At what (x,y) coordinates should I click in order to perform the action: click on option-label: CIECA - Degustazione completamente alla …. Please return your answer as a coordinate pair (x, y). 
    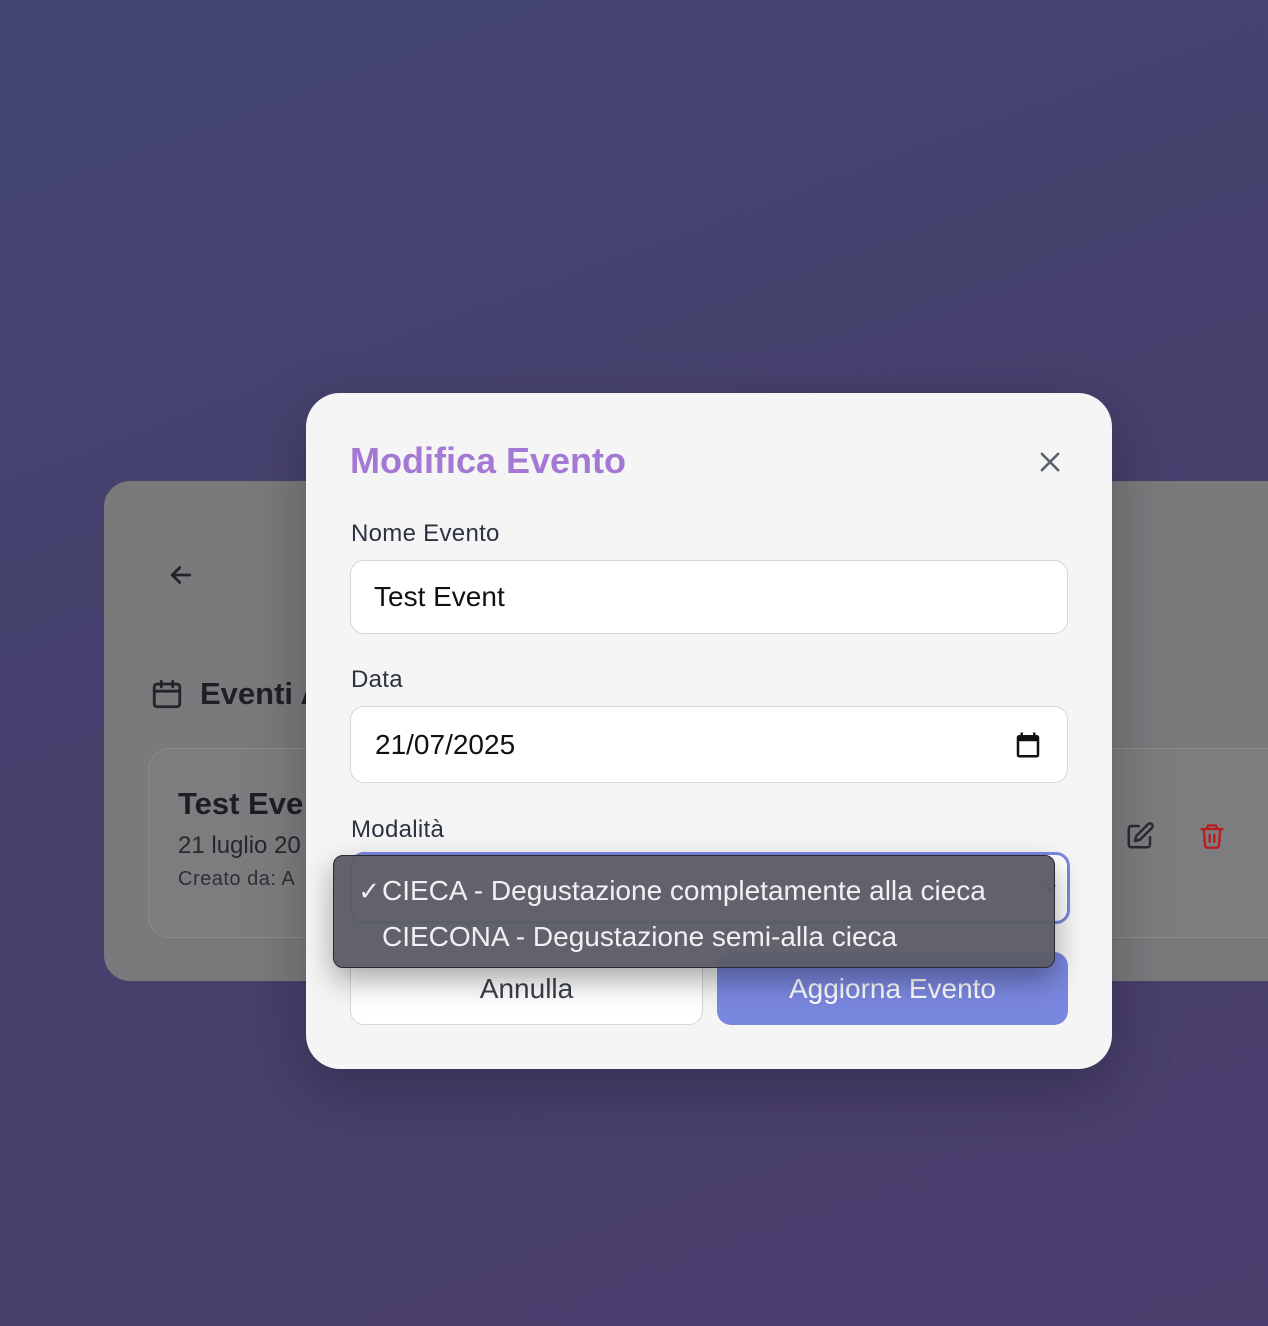
    Looking at the image, I should click on (684, 890).